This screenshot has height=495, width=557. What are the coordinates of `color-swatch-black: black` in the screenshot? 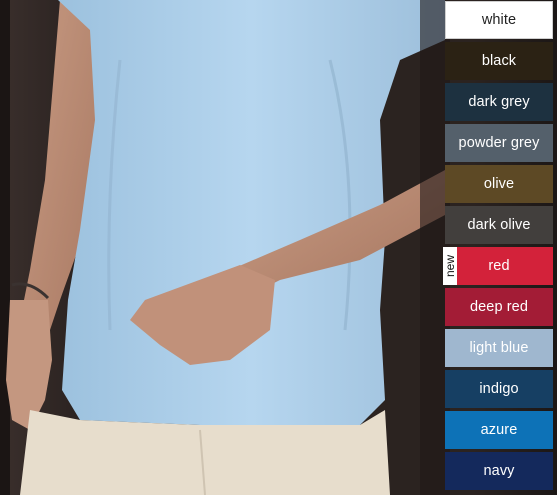 It's located at (499, 61).